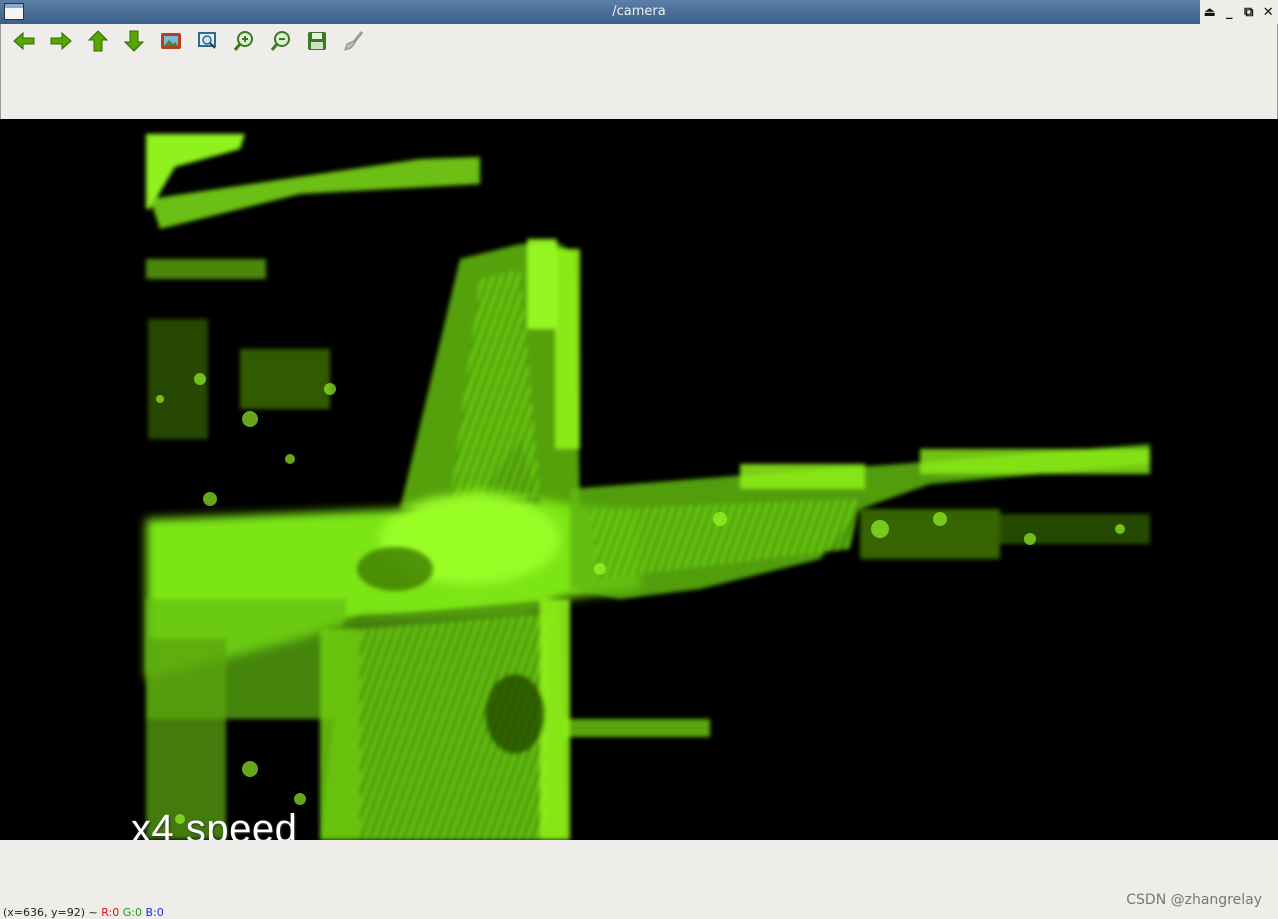 This screenshot has height=919, width=1278. I want to click on down-icon, so click(134, 41).